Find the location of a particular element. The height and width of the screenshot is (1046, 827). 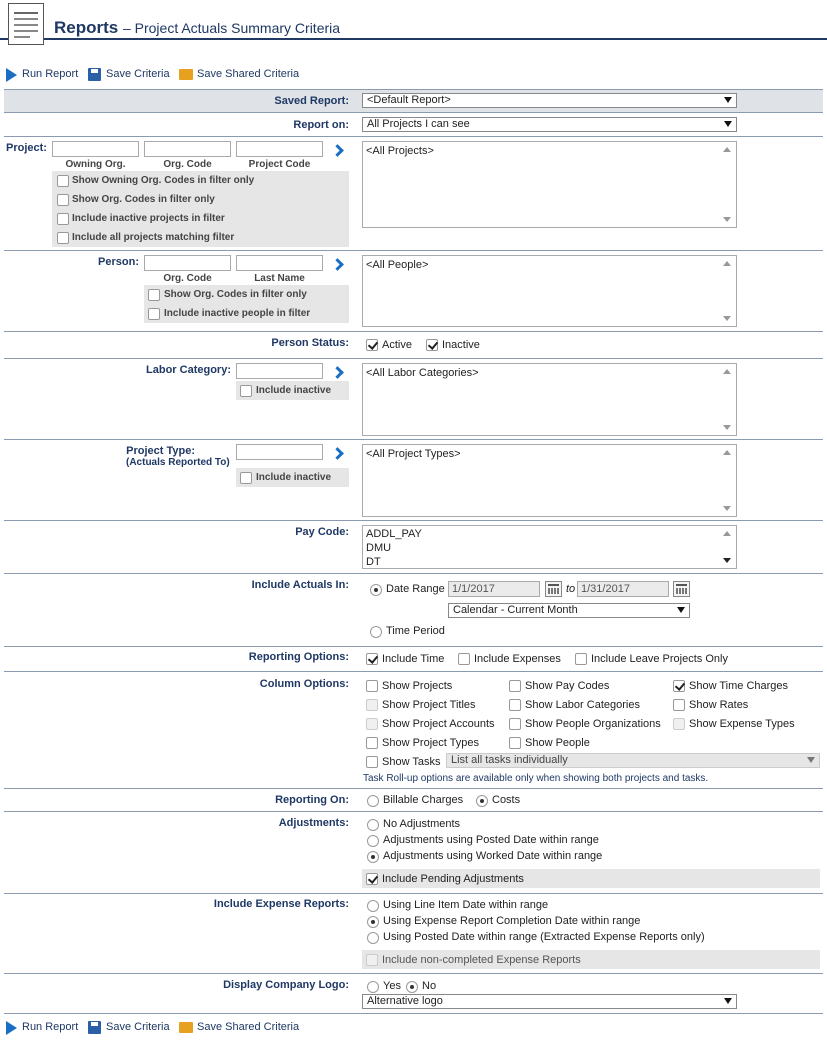

pay-code-item: DMU is located at coordinates (549, 548).